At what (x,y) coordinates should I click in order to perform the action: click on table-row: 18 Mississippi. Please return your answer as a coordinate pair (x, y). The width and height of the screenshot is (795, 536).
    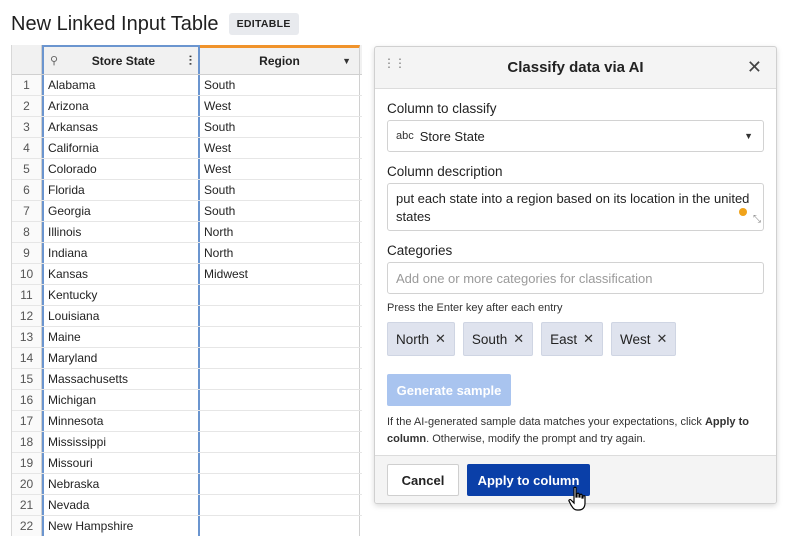
    Looking at the image, I should click on (187, 442).